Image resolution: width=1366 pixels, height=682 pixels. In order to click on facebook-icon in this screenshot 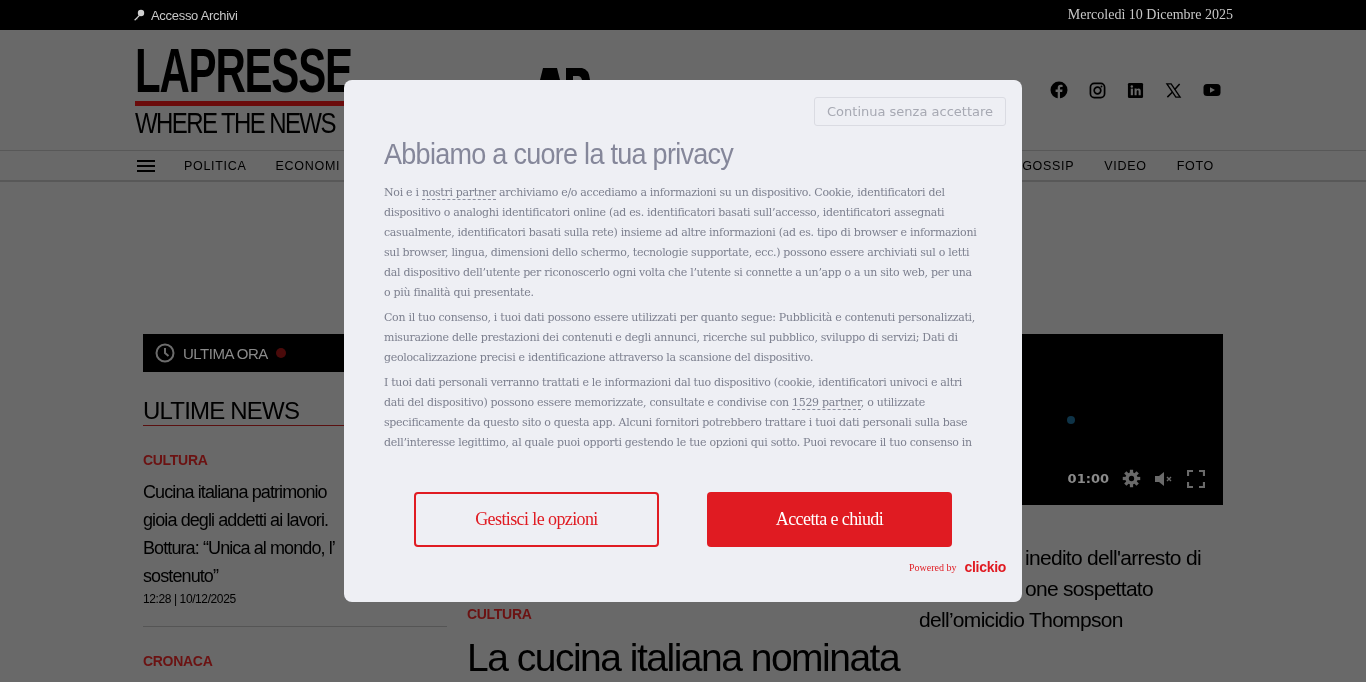, I will do `click(1059, 90)`.